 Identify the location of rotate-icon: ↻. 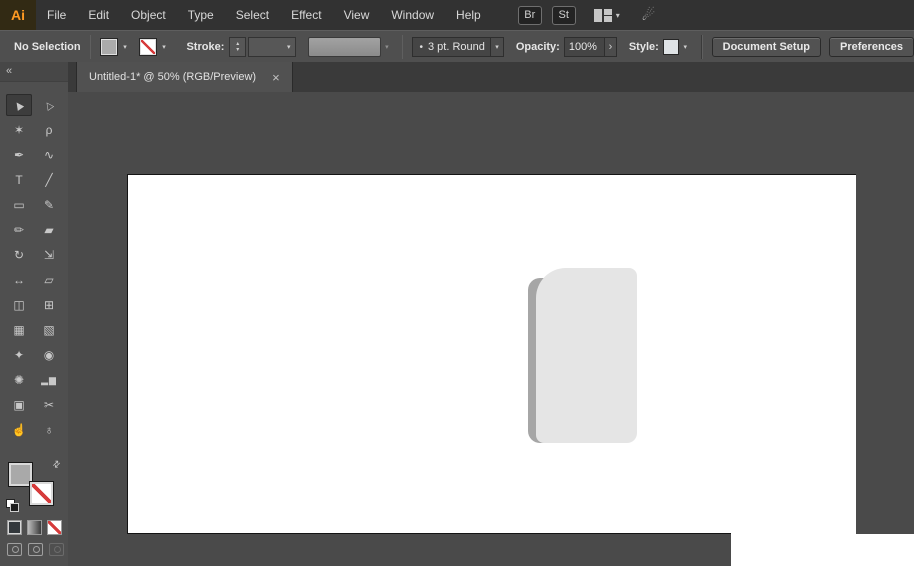
(19, 255).